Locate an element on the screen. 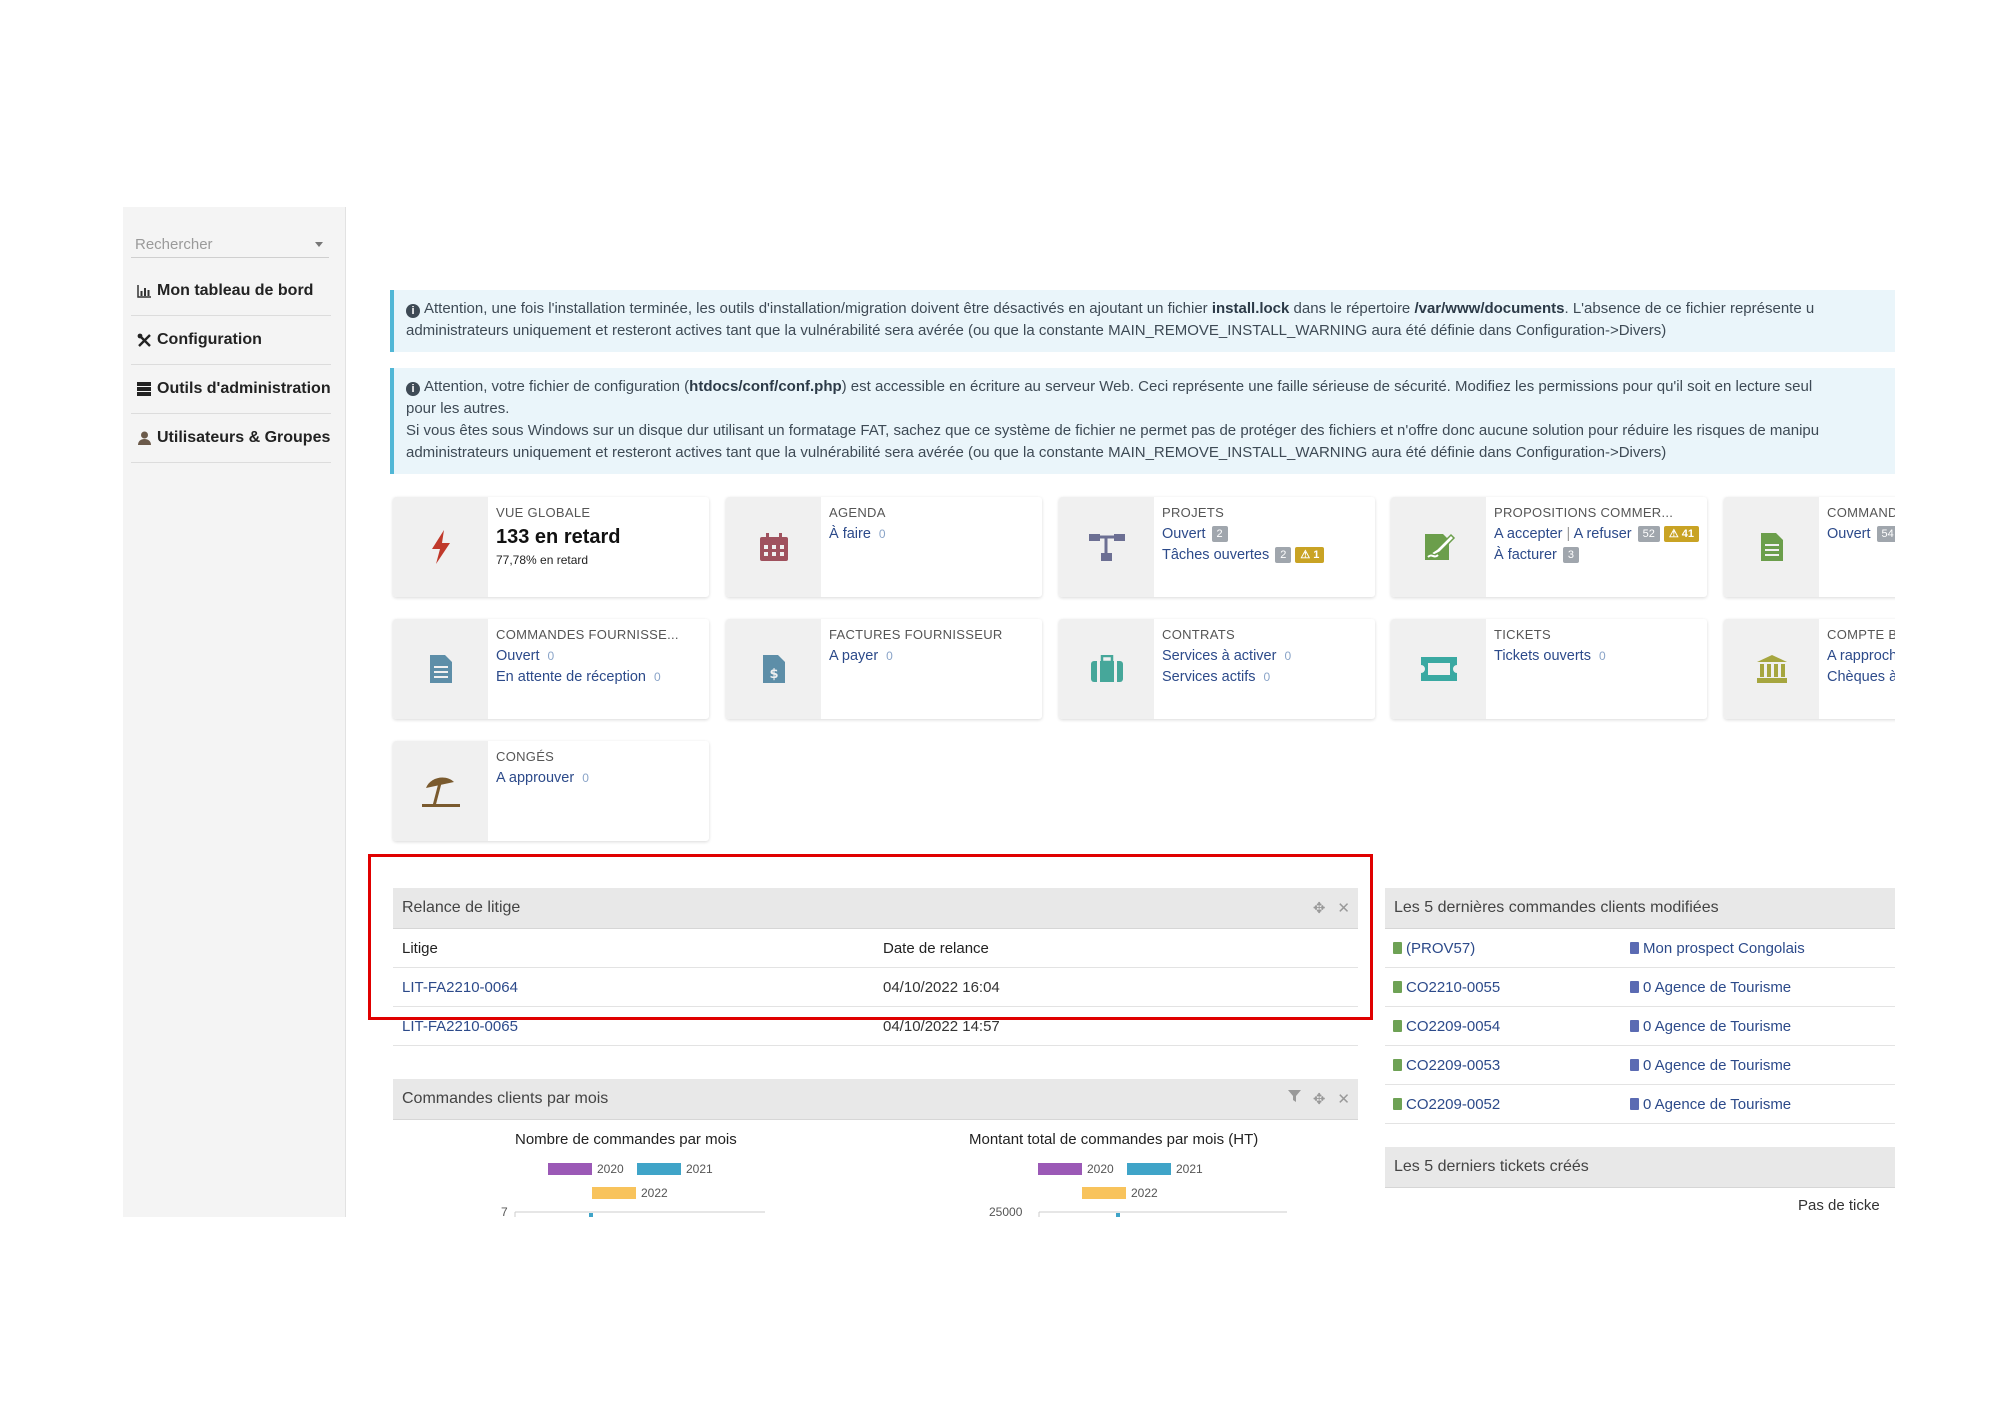  chart-axes is located at coordinates (900, 1214).